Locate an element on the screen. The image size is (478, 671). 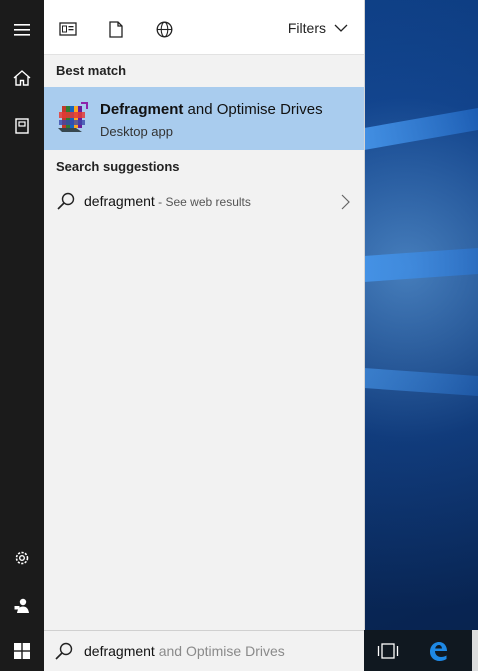
hamburger-menu-button is located at coordinates (22, 30).